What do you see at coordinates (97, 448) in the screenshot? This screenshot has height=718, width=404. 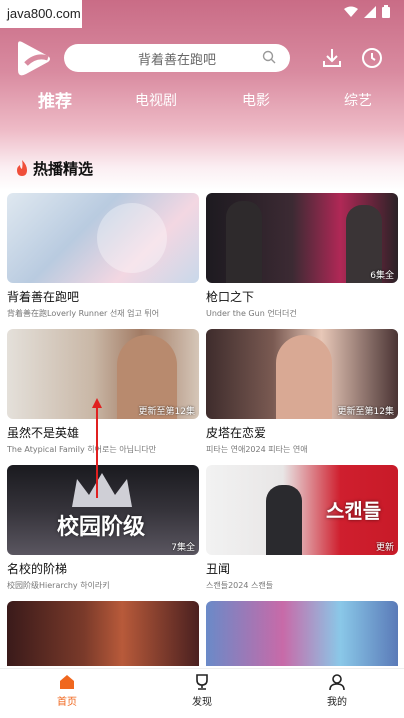 I see `annotation-arrow` at bounding box center [97, 448].